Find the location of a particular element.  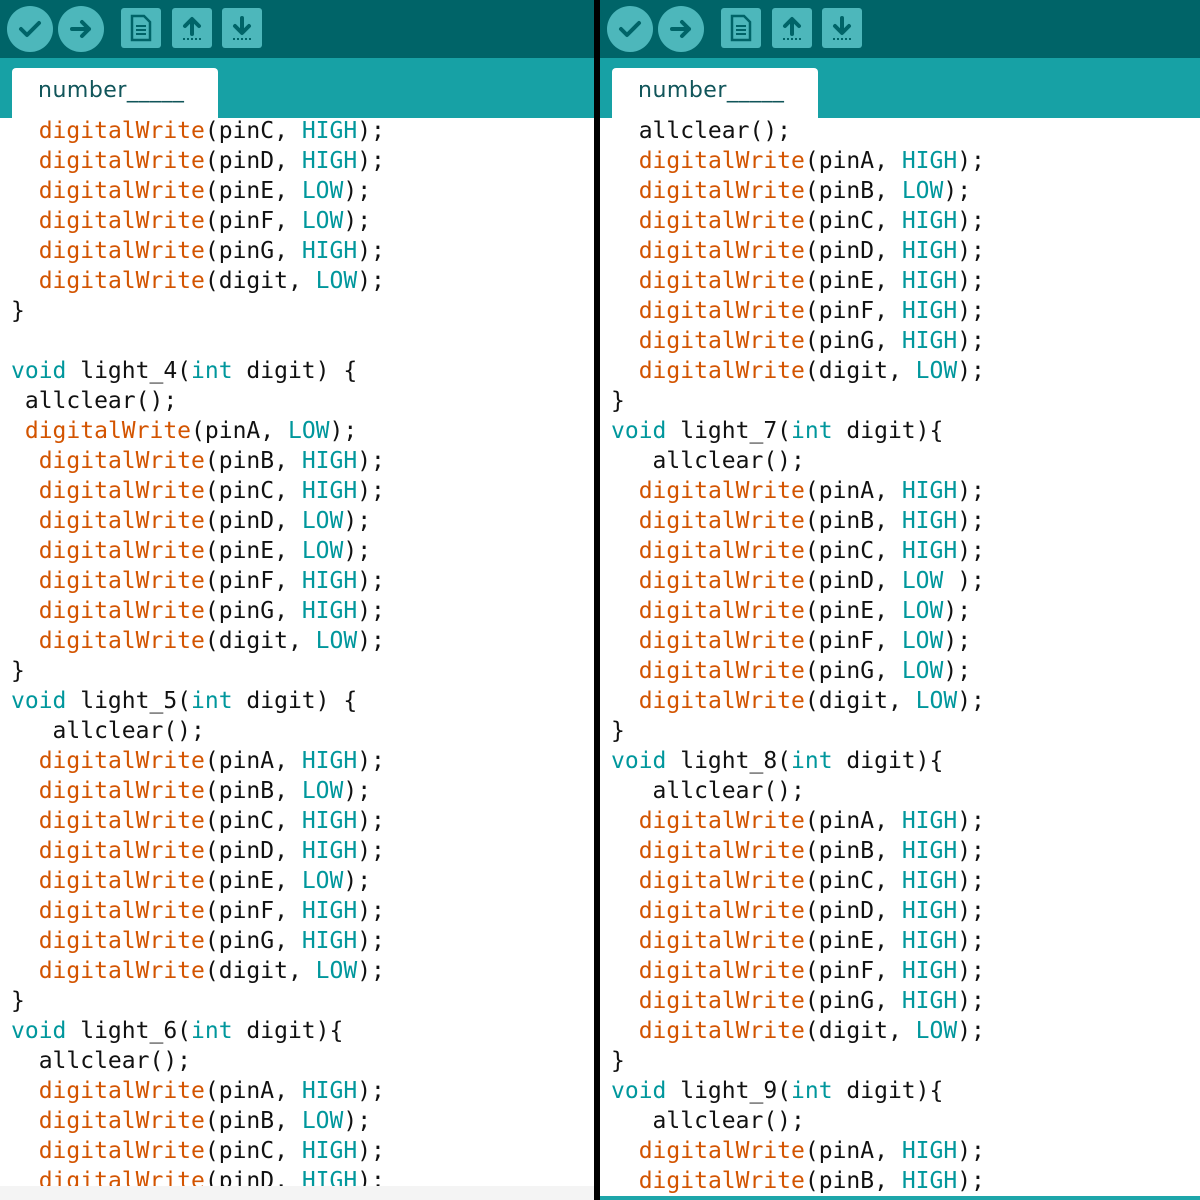

code-text-token: (digit, is located at coordinates (860, 1031).